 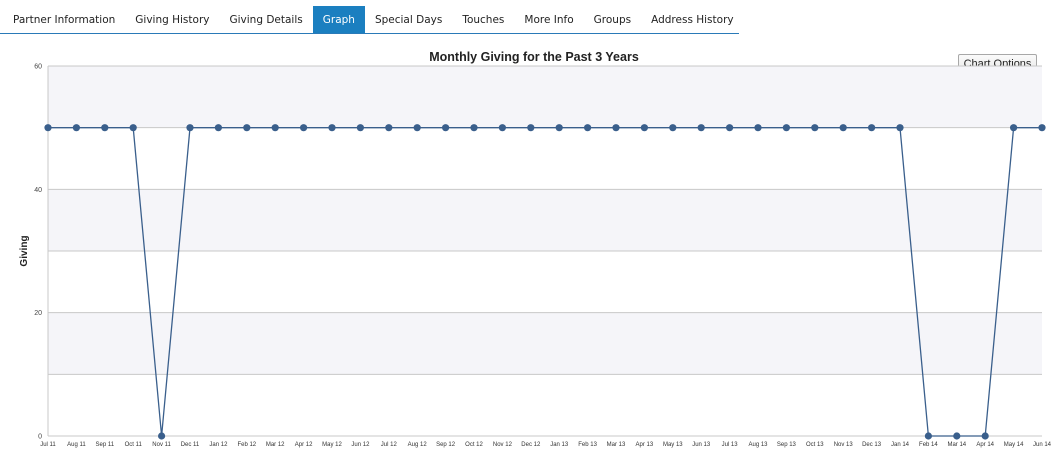 I want to click on x-tick-label: Aug 13, so click(x=758, y=445).